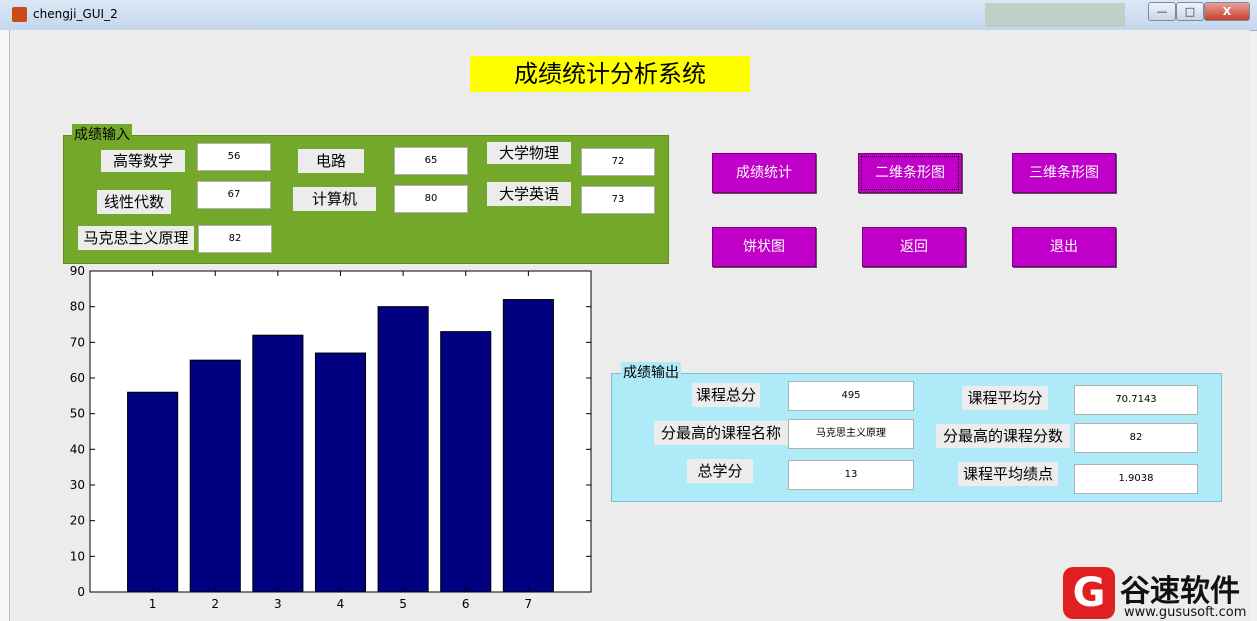  Describe the element at coordinates (136, 238) in the screenshot. I see `label-marxism: 马克思主义原理` at that location.